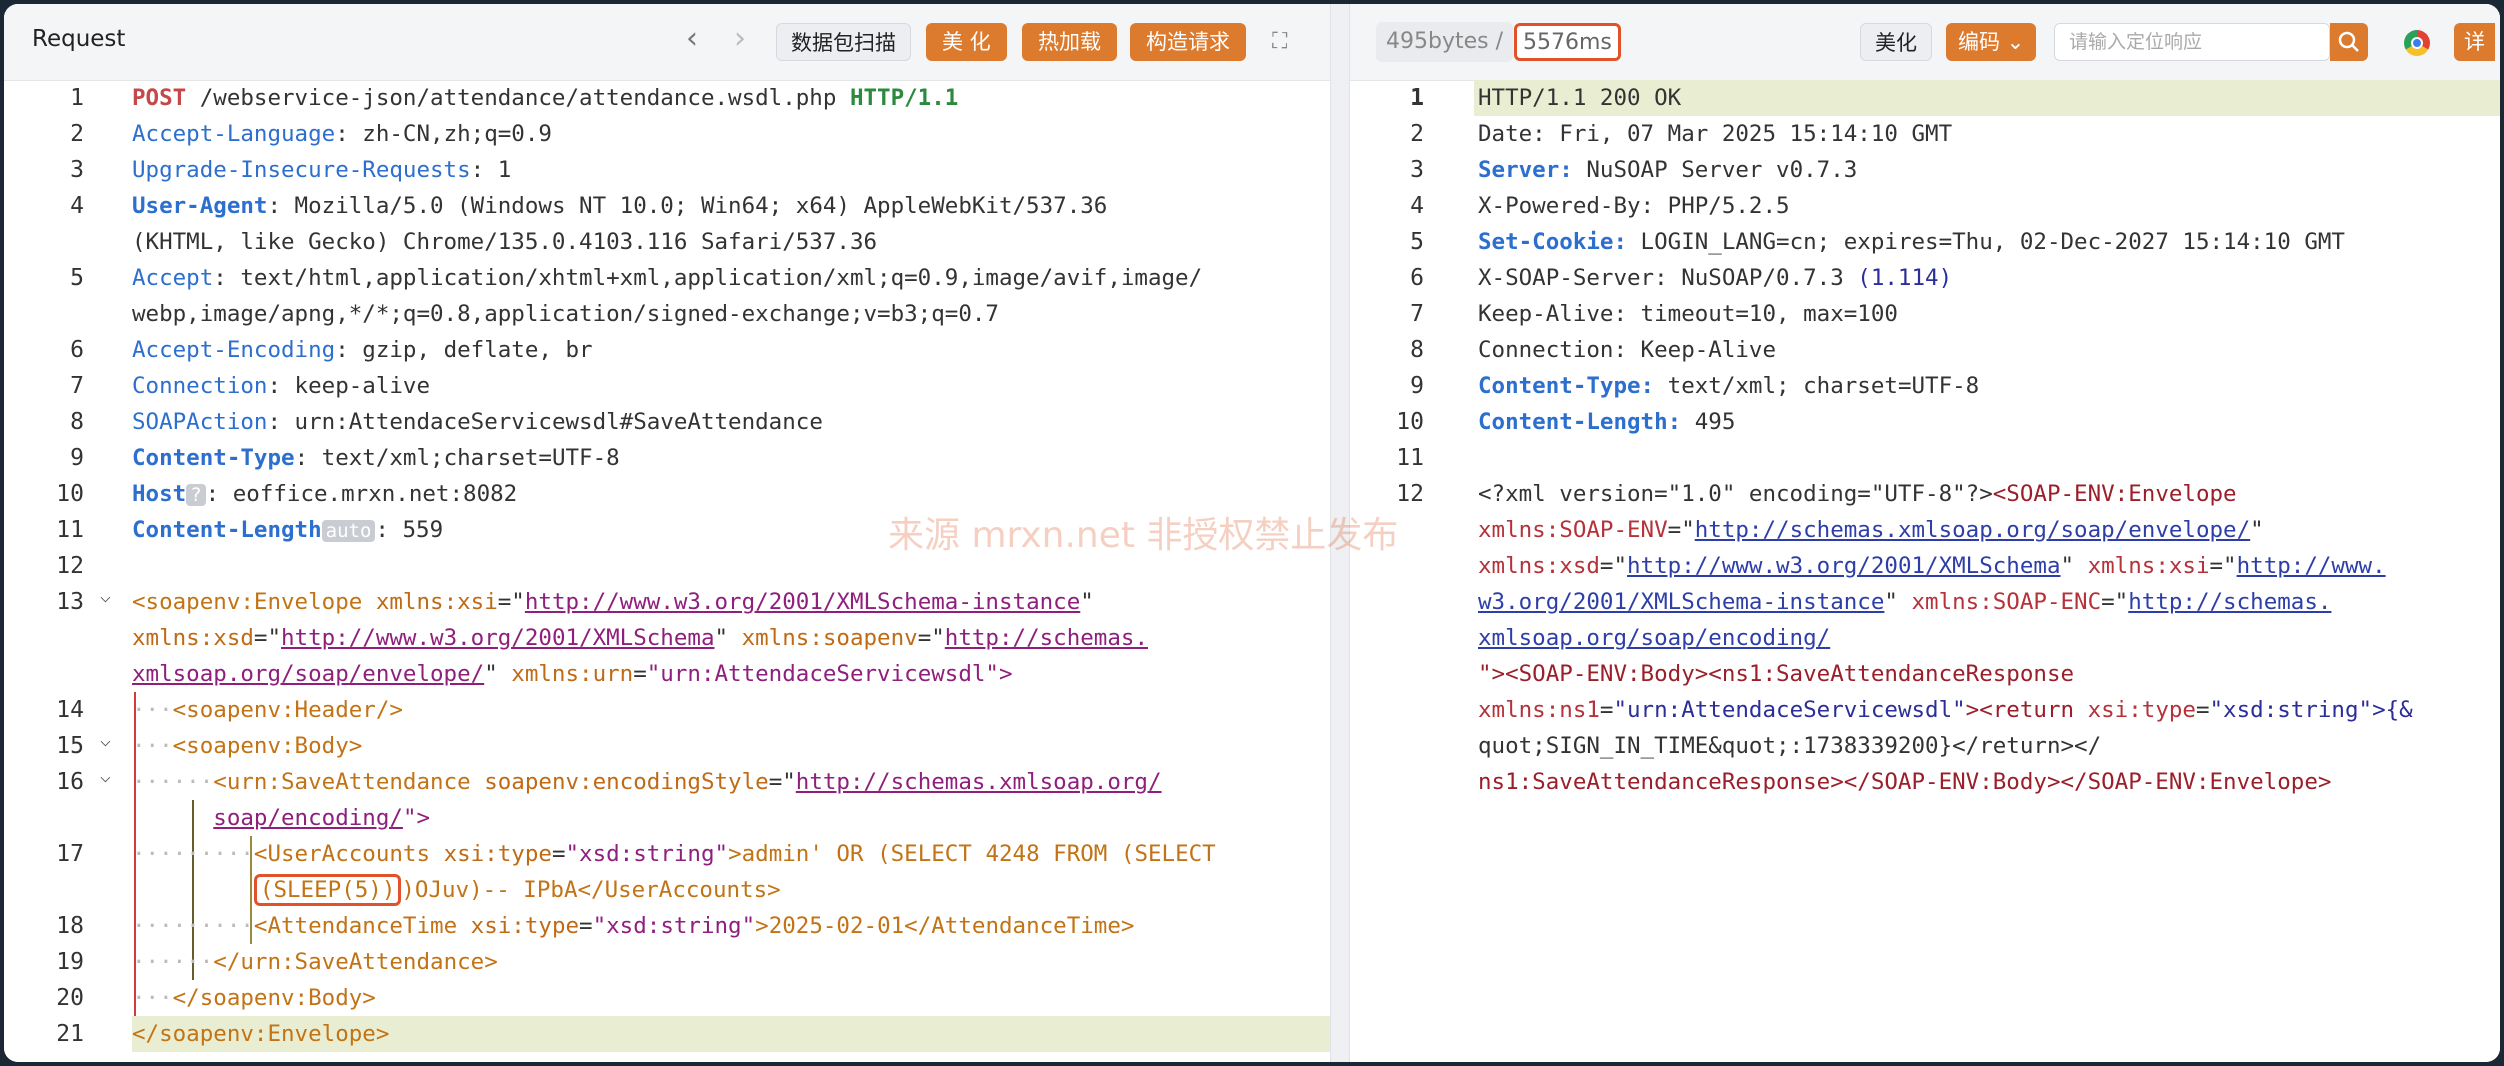 Image resolution: width=2504 pixels, height=1066 pixels. What do you see at coordinates (70, 854) in the screenshot?
I see `line-number: 17` at bounding box center [70, 854].